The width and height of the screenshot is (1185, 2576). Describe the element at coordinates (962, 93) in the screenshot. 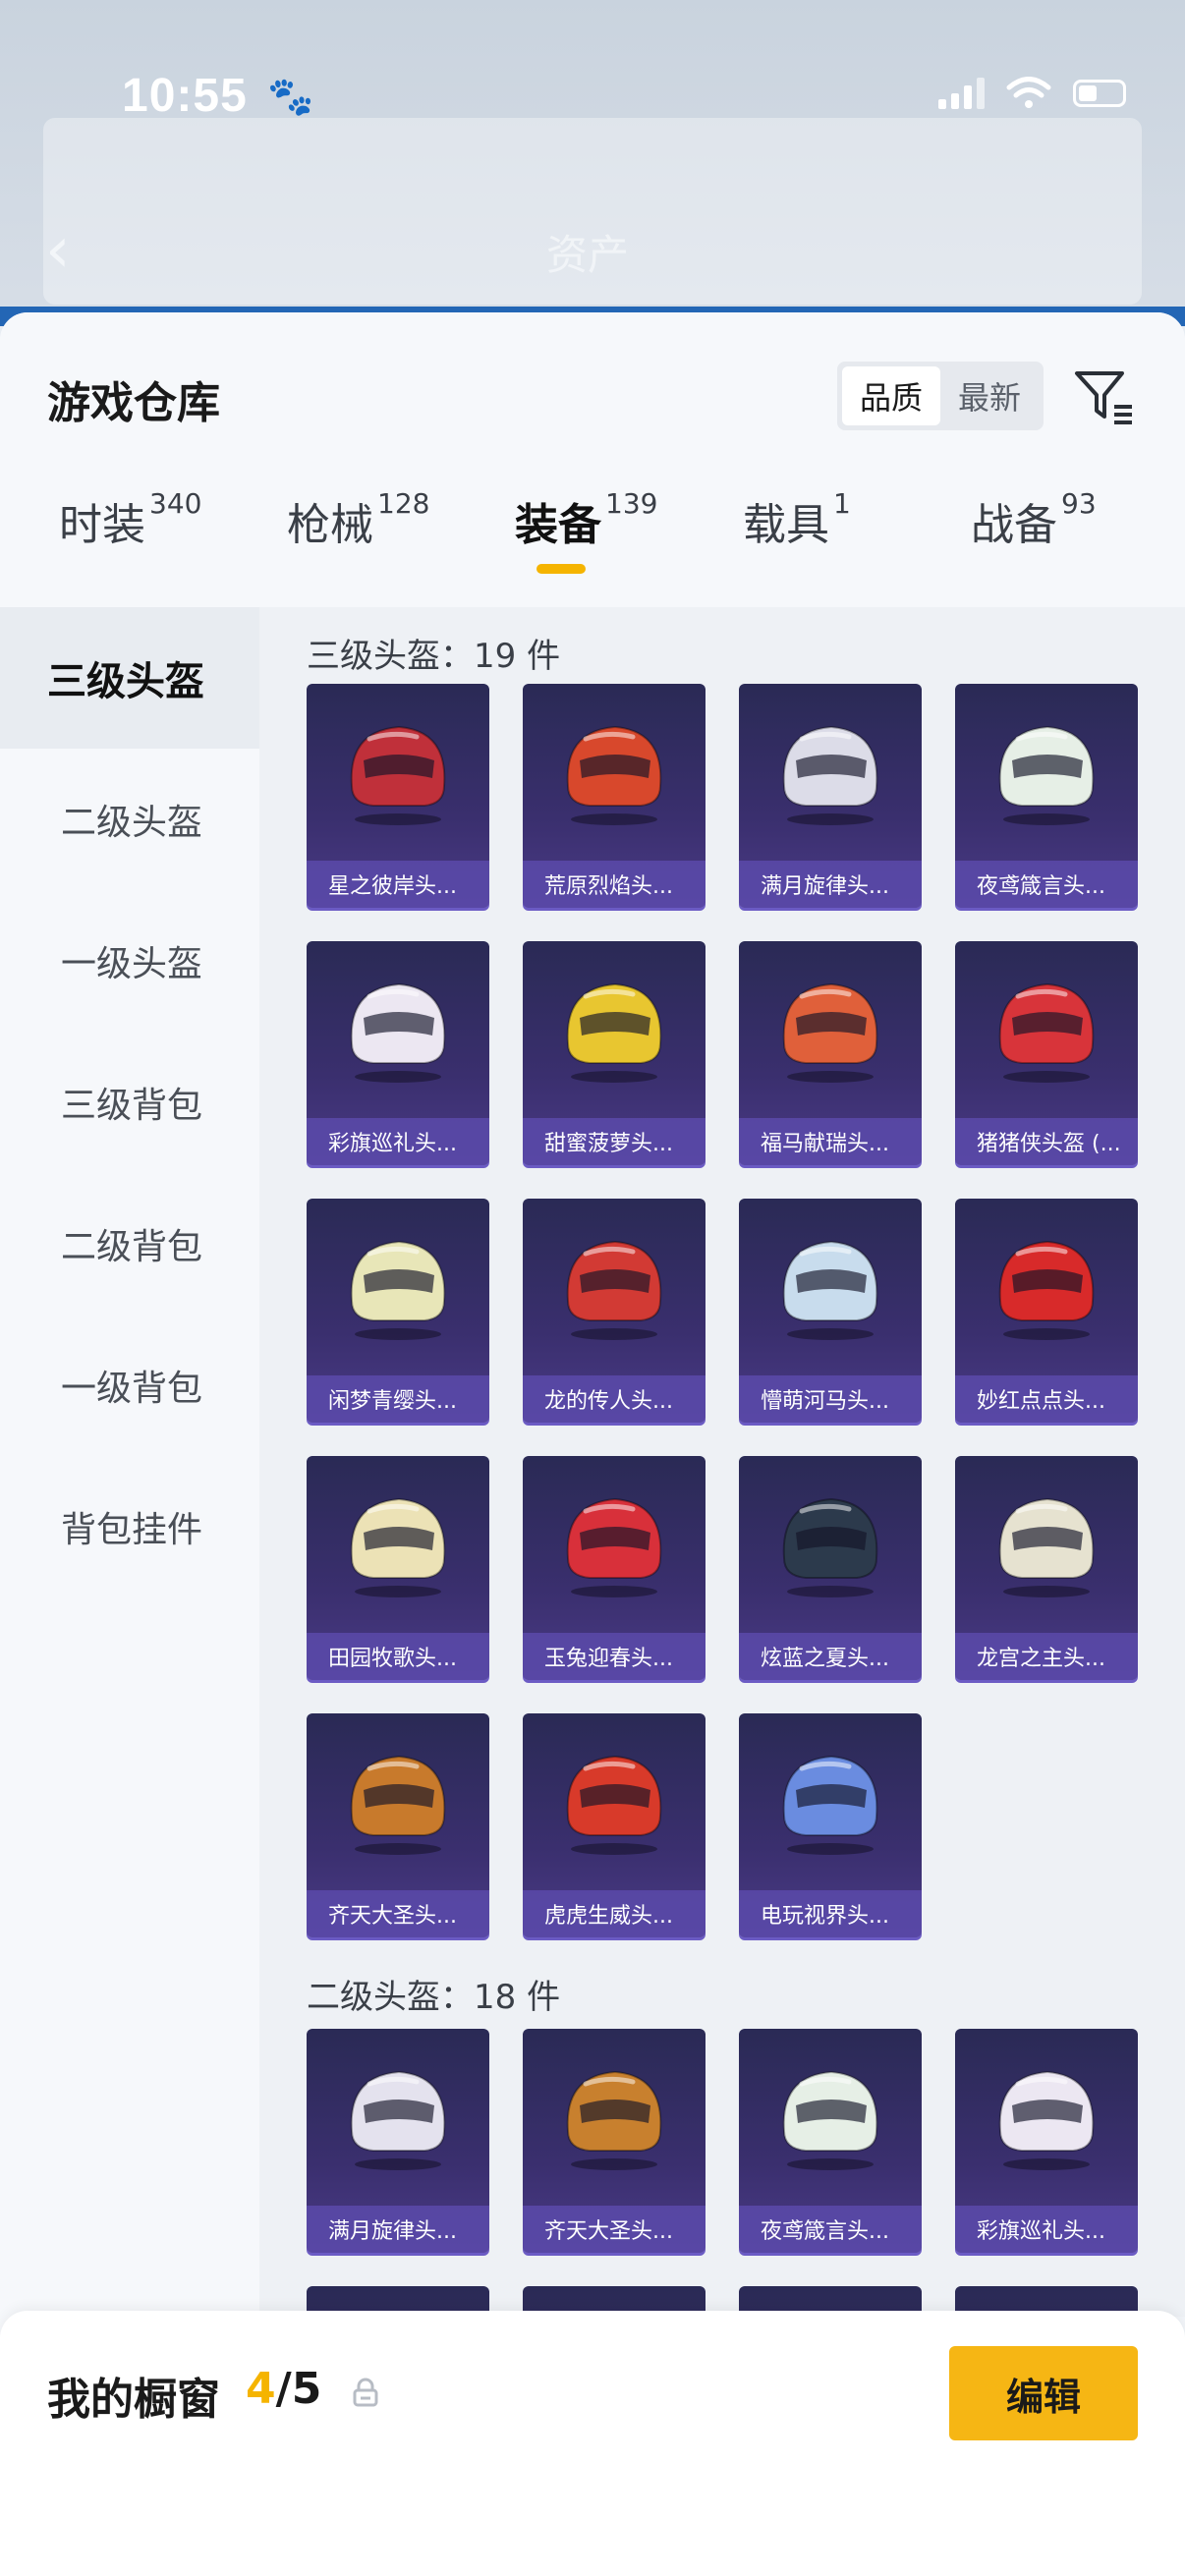

I see `signal-icon` at that location.